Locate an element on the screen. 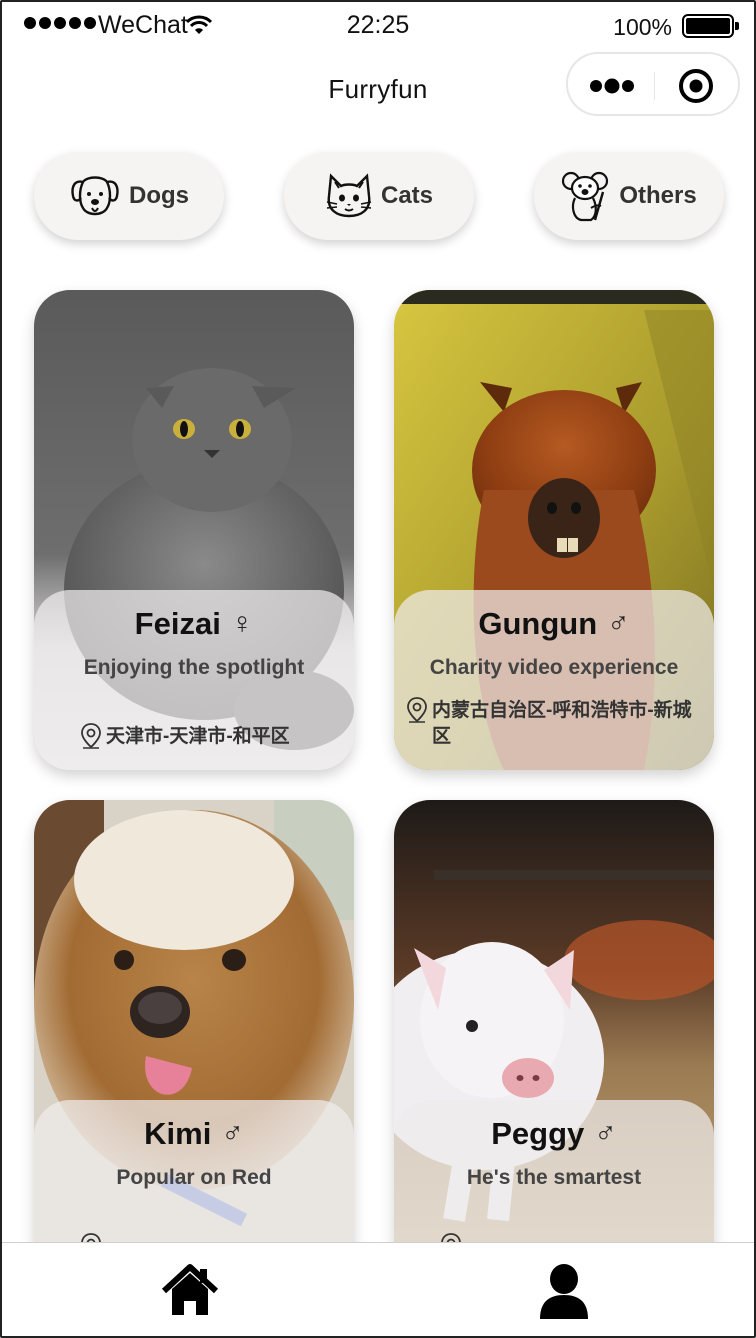  category-cats-button: Cats is located at coordinates (379, 196).